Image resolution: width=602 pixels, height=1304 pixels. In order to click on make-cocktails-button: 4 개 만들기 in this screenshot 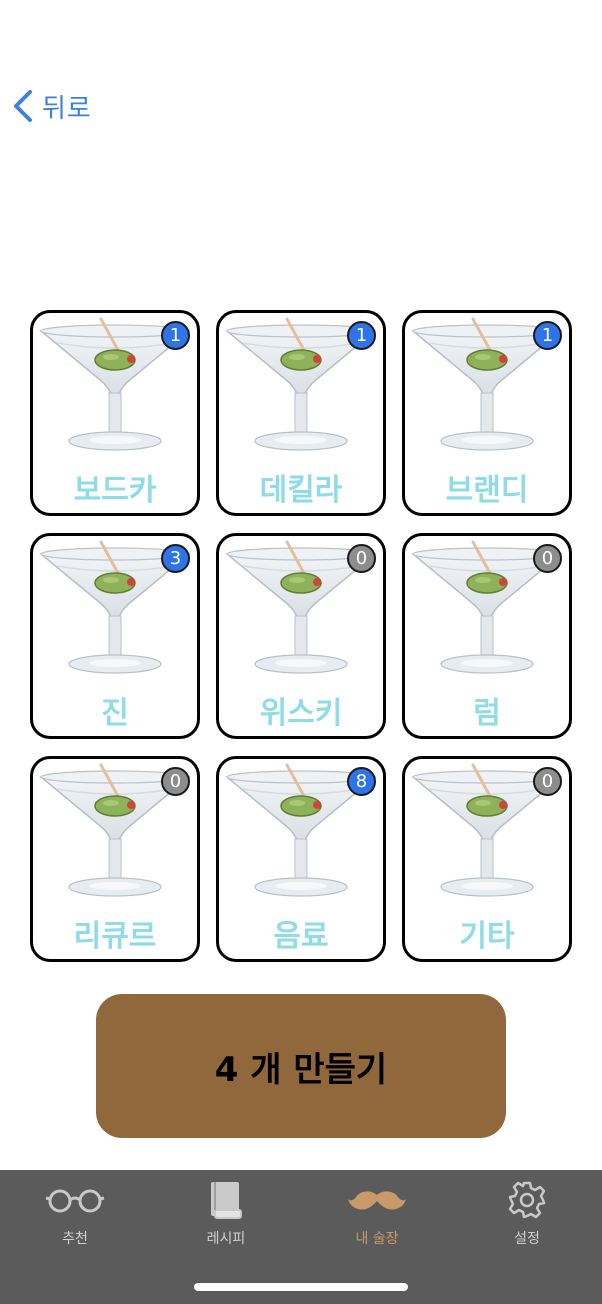, I will do `click(301, 1066)`.